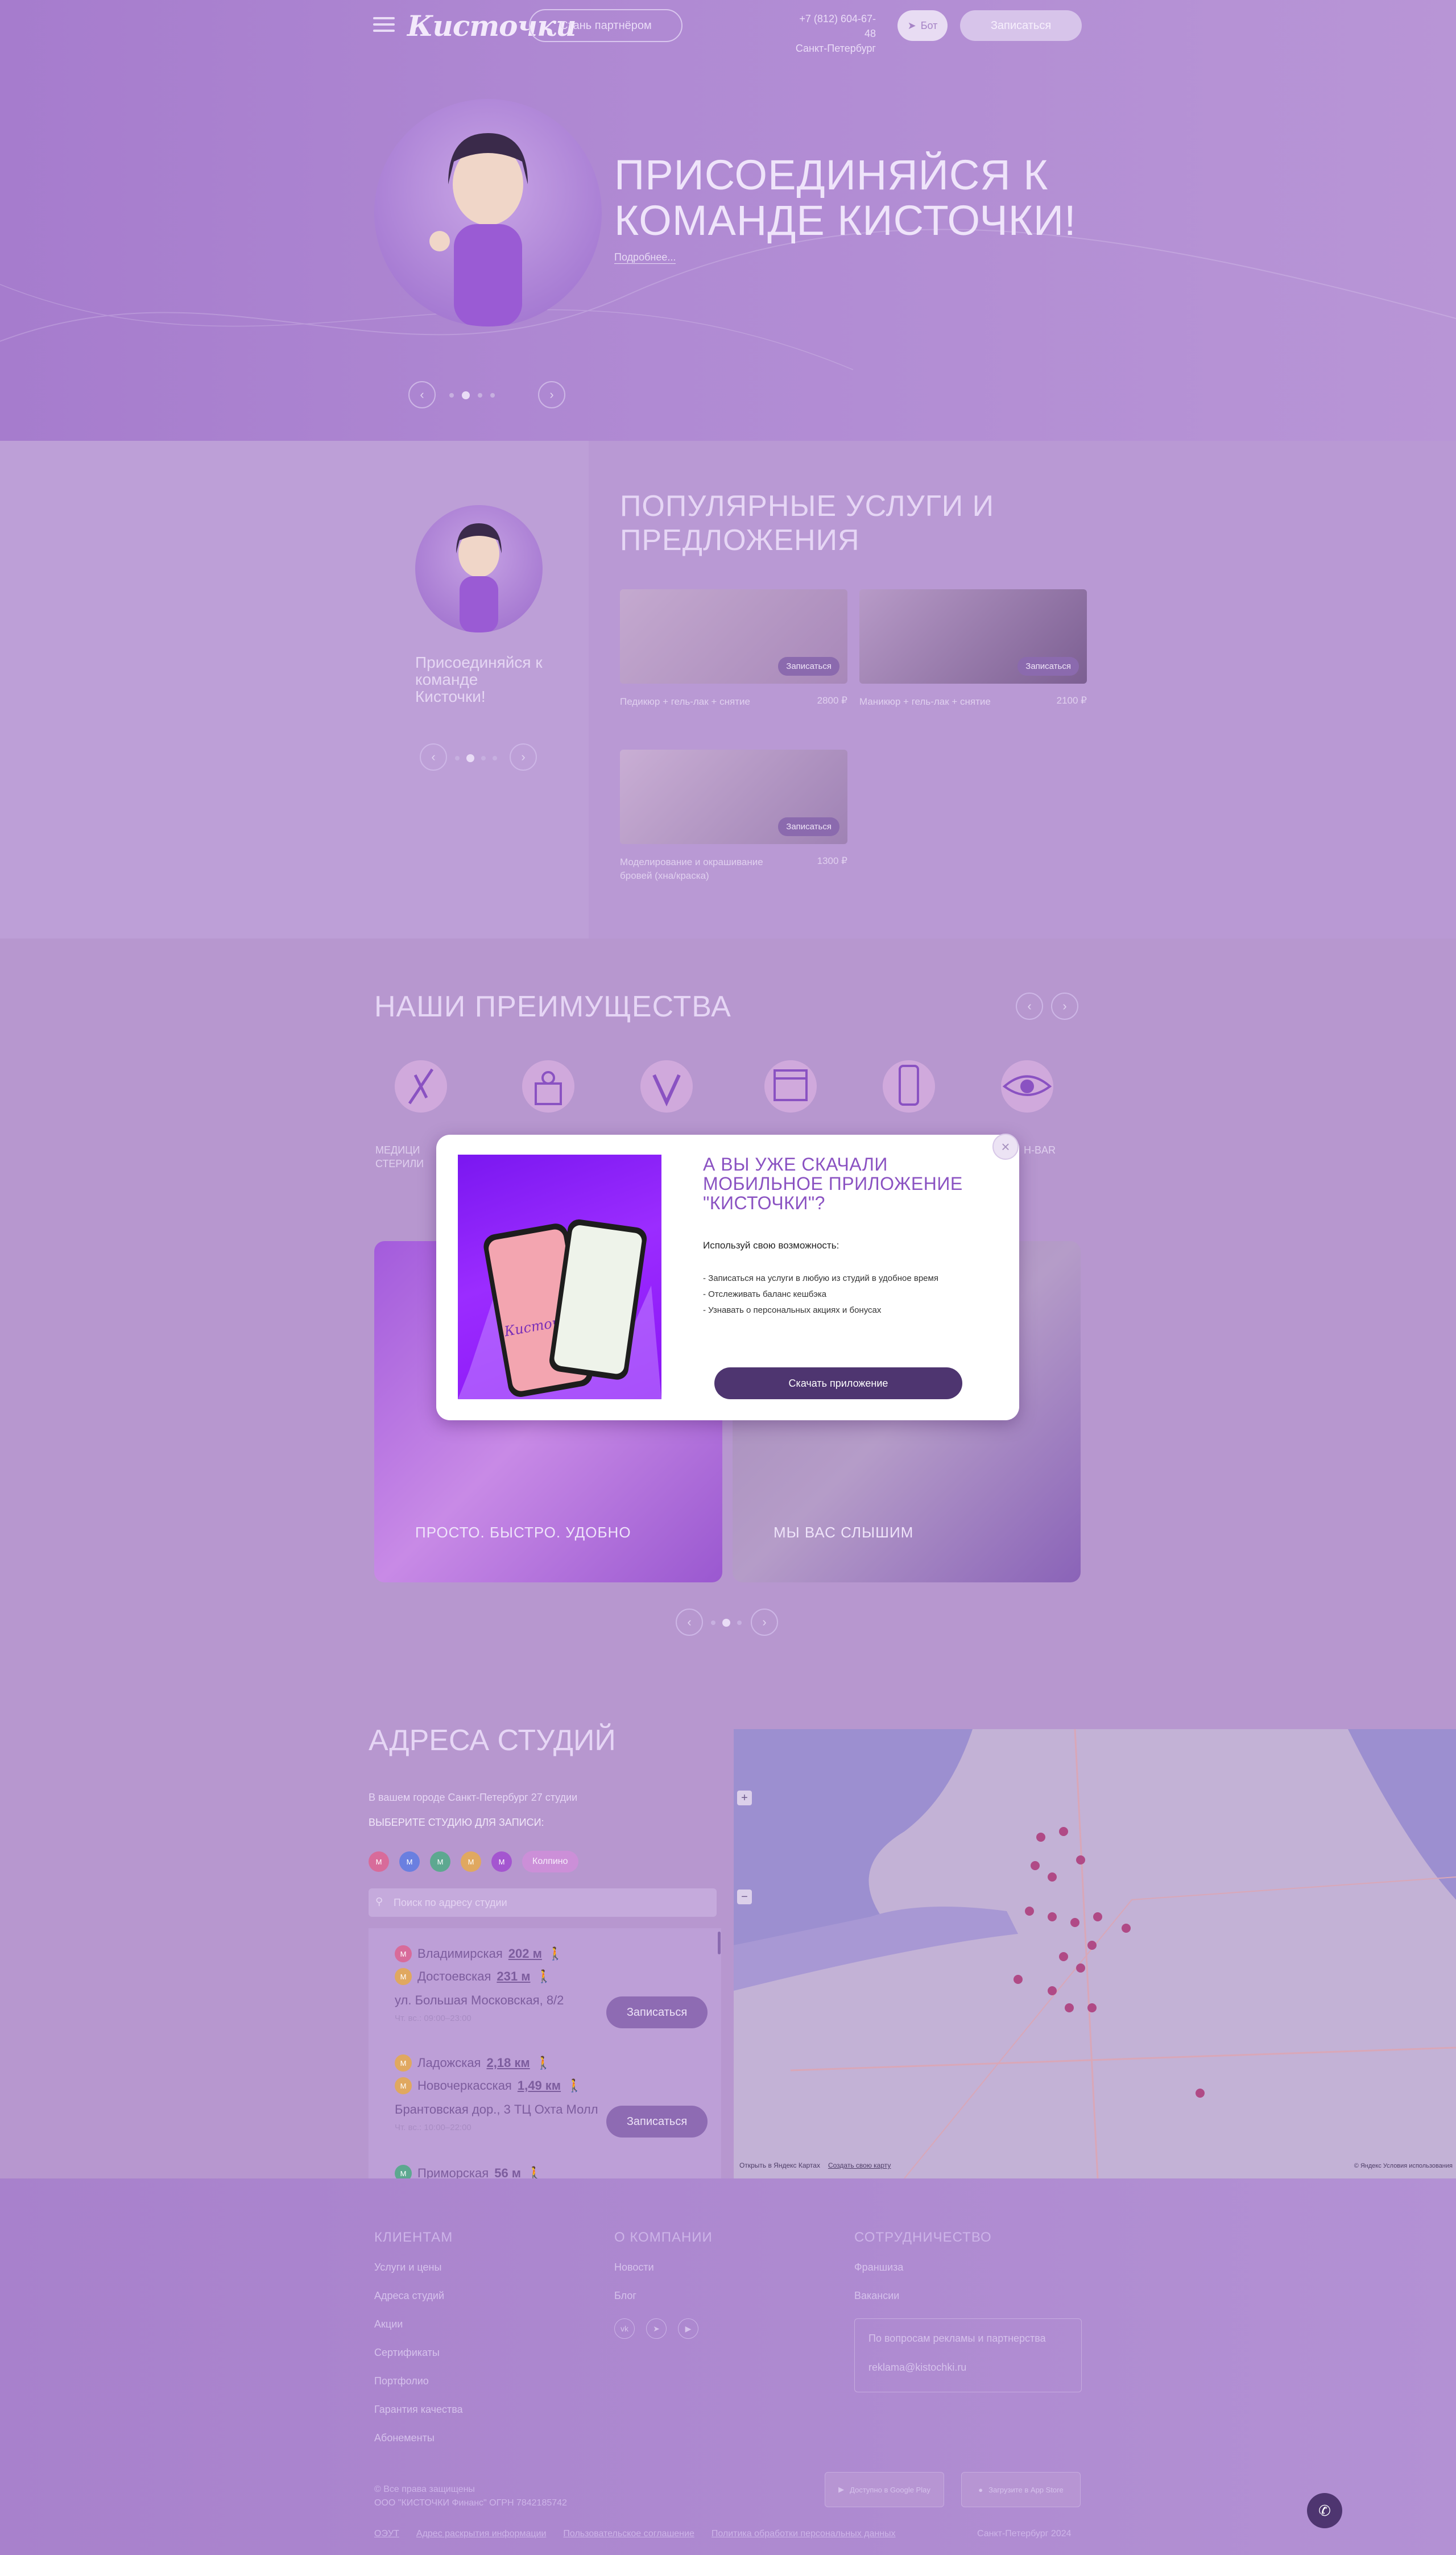 This screenshot has width=1456, height=2555. I want to click on download-app-button: Скачать приложение, so click(838, 1383).